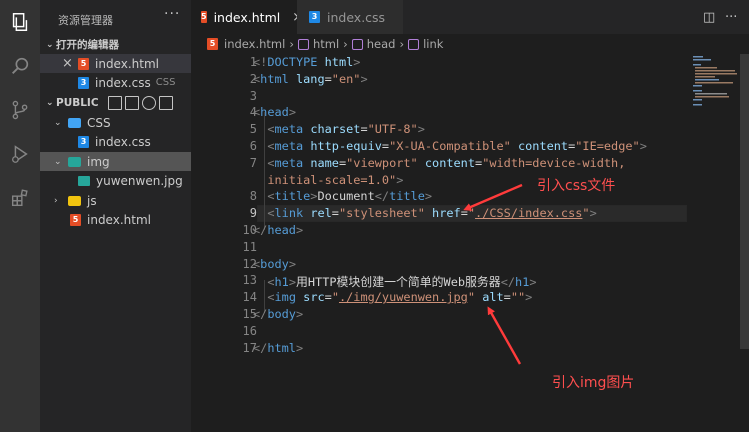 The image size is (749, 432). I want to click on tree-file-index-html: 5 index.html, so click(115, 219).